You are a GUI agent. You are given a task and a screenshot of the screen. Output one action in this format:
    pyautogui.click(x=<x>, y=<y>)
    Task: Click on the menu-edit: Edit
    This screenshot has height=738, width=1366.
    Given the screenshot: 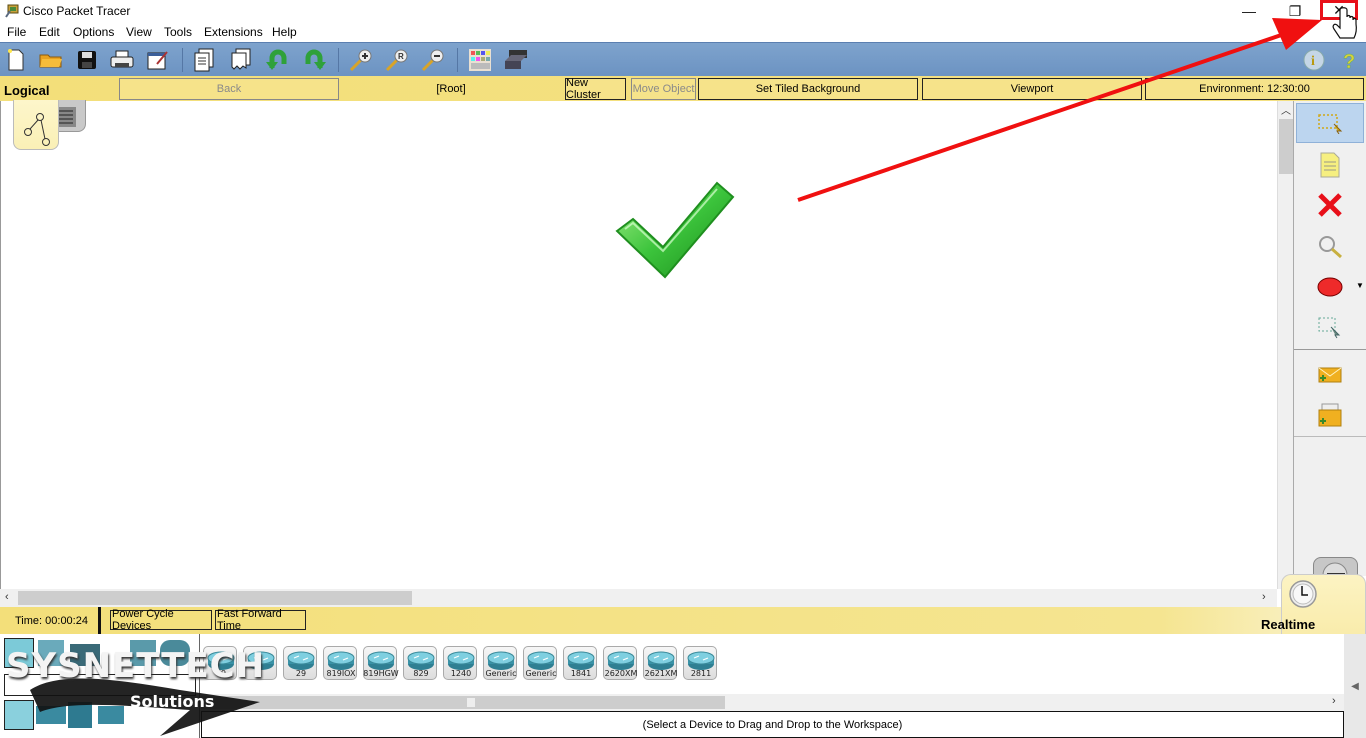 What is the action you would take?
    pyautogui.click(x=49, y=32)
    